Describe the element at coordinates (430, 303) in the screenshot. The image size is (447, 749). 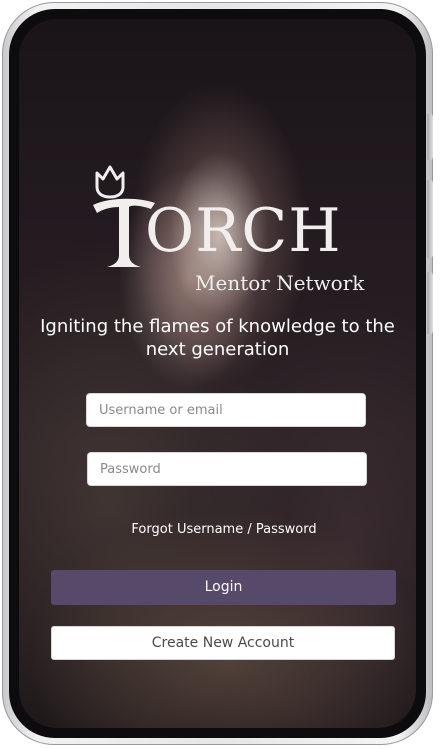
I see `phone-power-button` at that location.